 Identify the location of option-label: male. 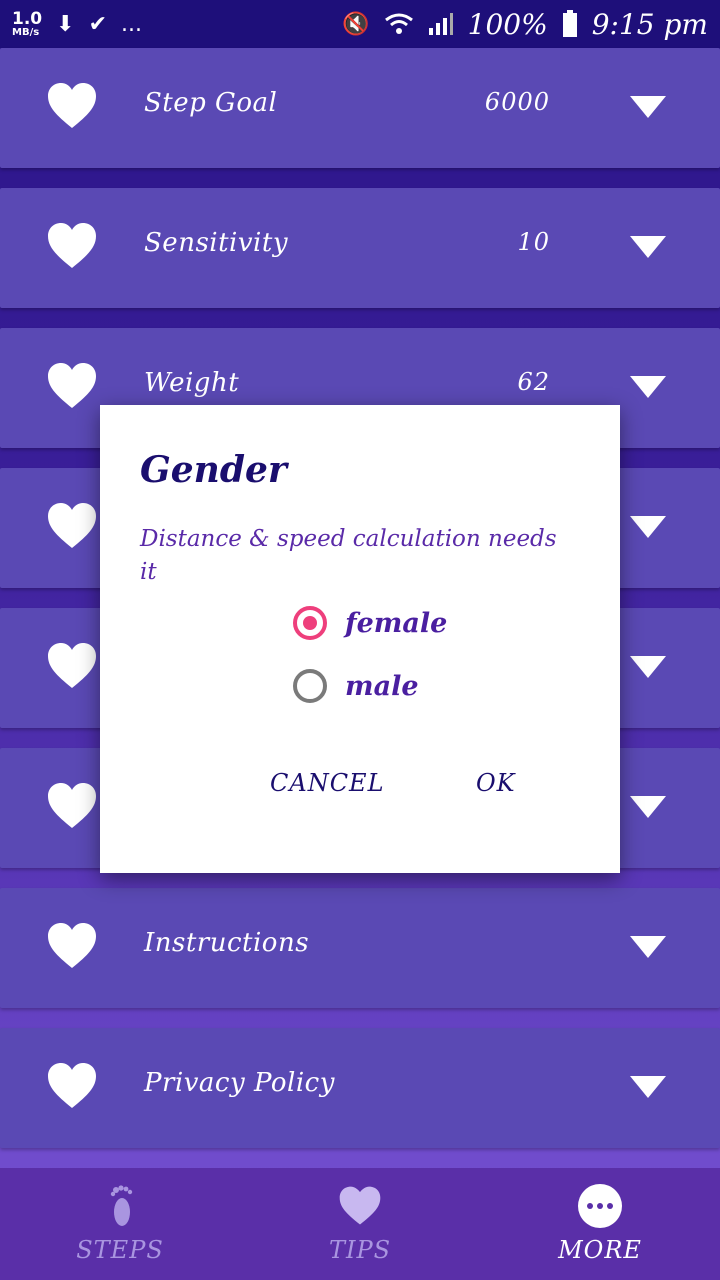
(382, 686).